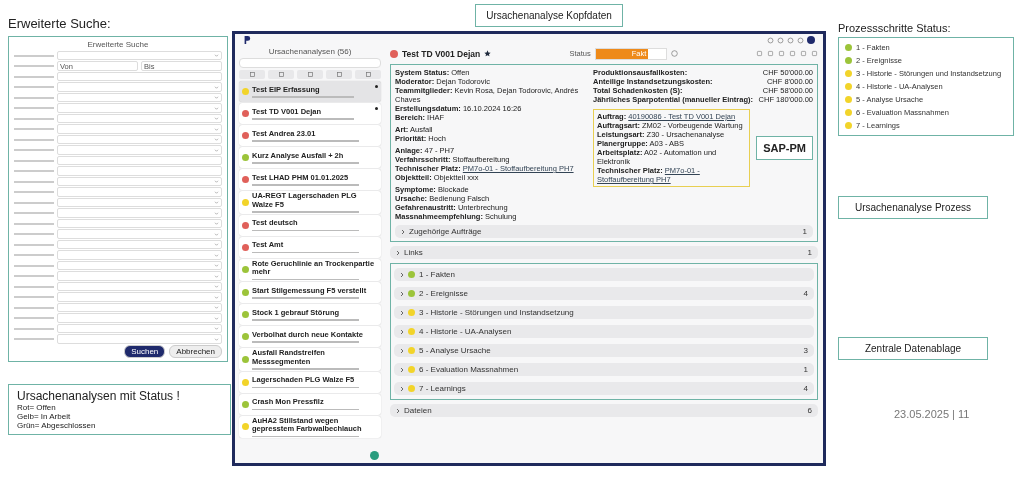  What do you see at coordinates (913, 348) in the screenshot?
I see `callout-box: Zentrale Datenablage` at bounding box center [913, 348].